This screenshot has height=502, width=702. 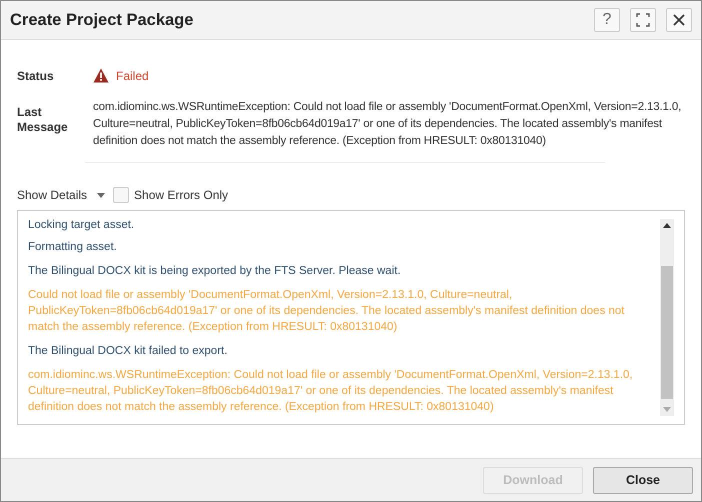 I want to click on maximize-button, so click(x=643, y=20).